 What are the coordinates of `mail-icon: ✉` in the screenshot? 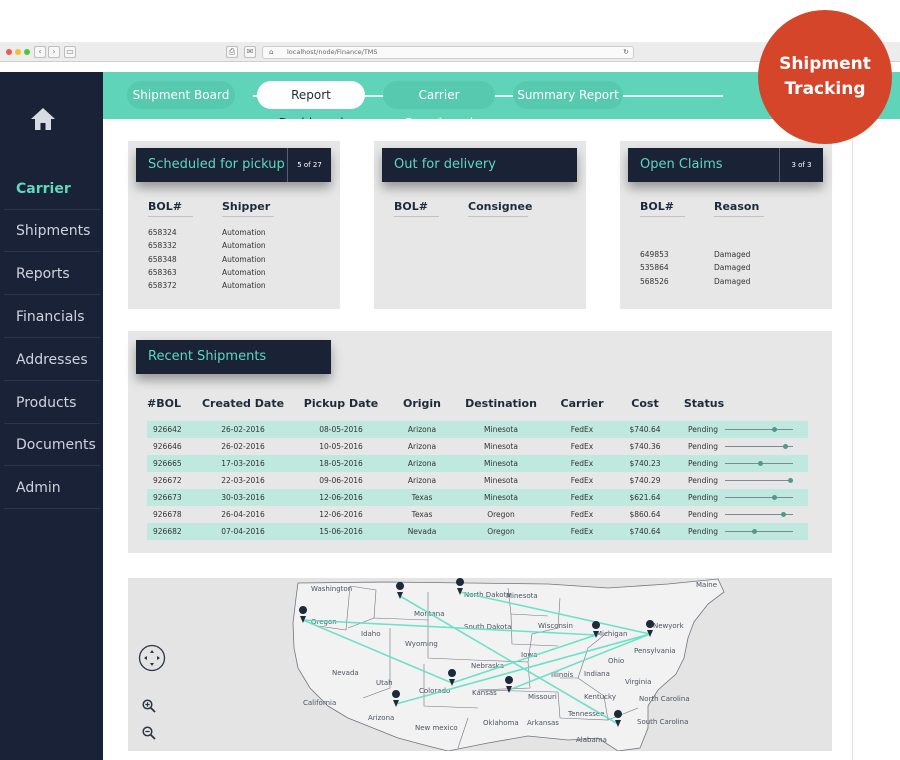 It's located at (250, 52).